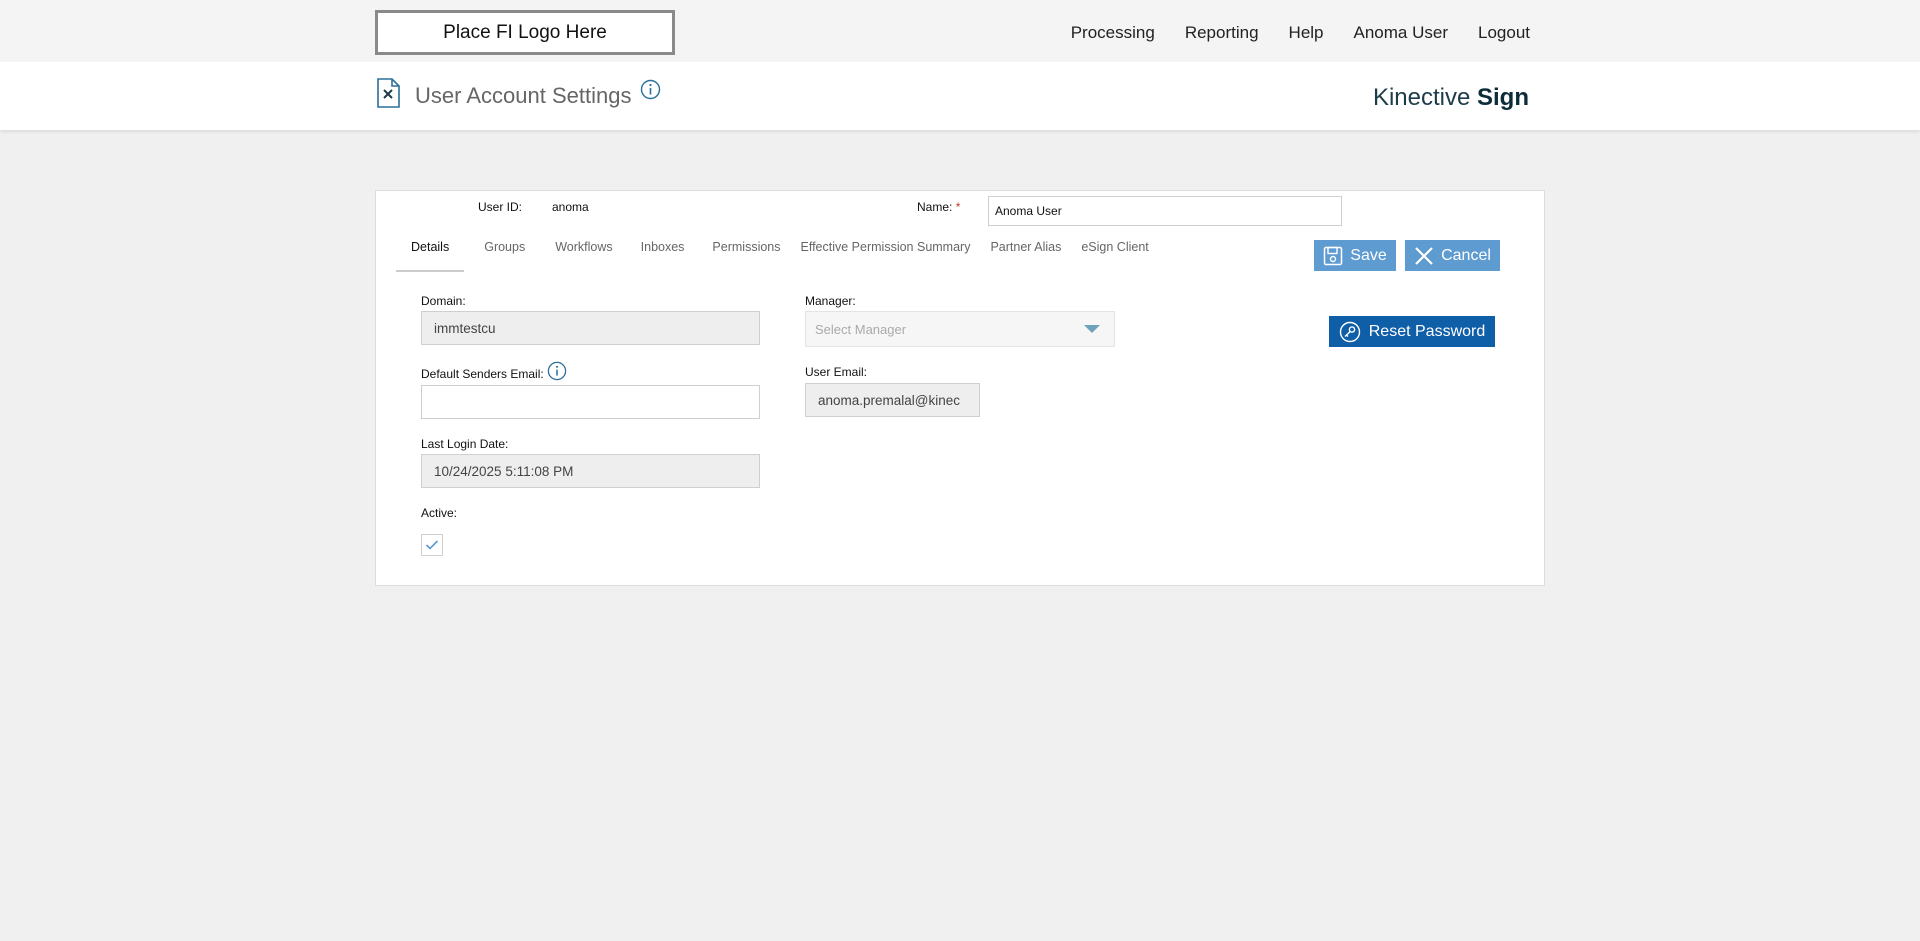 This screenshot has height=941, width=1920. Describe the element at coordinates (1503, 97) in the screenshot. I see `brand-product: Sign` at that location.